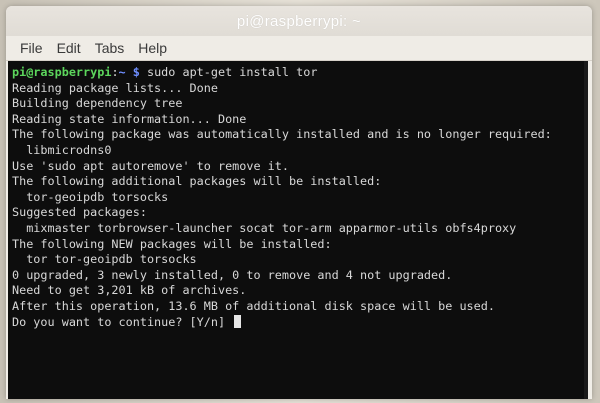 This screenshot has height=403, width=600. I want to click on menu-bar: File Edit Tabs Help, so click(299, 48).